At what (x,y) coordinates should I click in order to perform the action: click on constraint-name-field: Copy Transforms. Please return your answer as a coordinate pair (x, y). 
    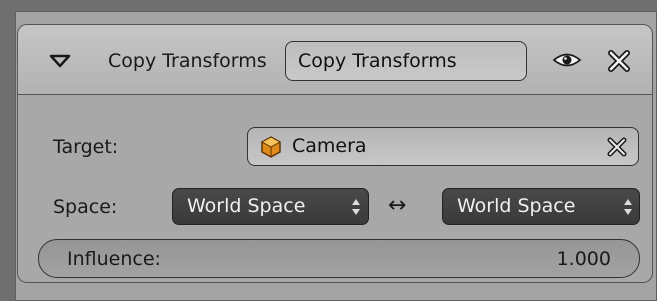
    Looking at the image, I should click on (406, 61).